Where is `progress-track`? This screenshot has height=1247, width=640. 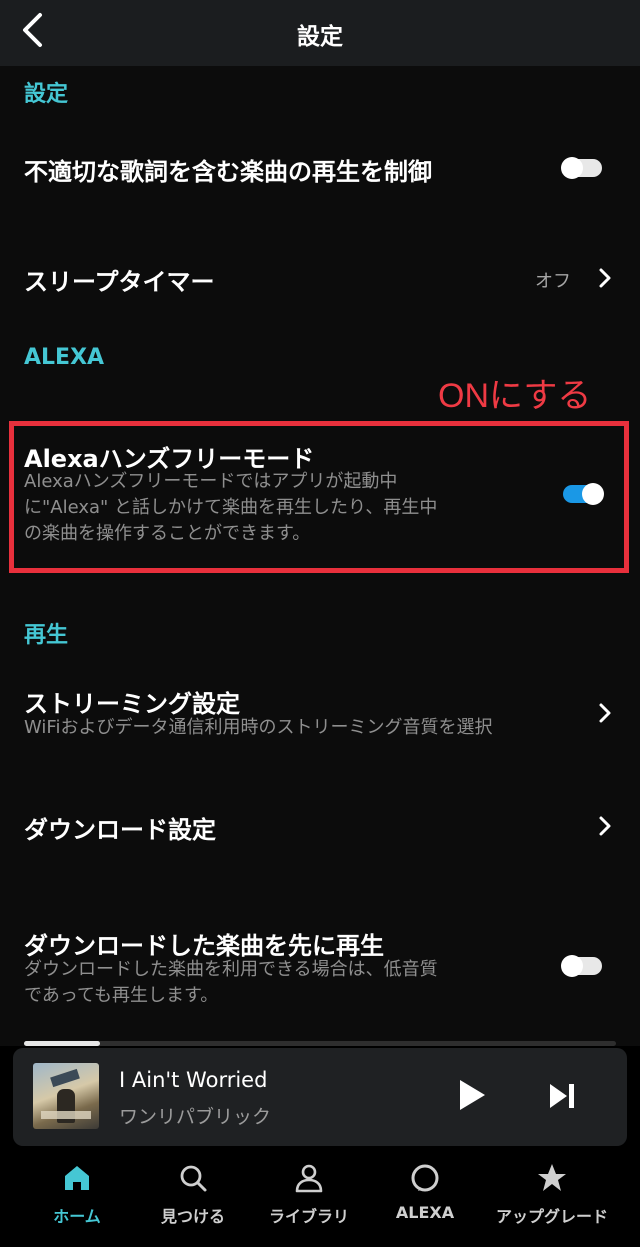 progress-track is located at coordinates (320, 1043).